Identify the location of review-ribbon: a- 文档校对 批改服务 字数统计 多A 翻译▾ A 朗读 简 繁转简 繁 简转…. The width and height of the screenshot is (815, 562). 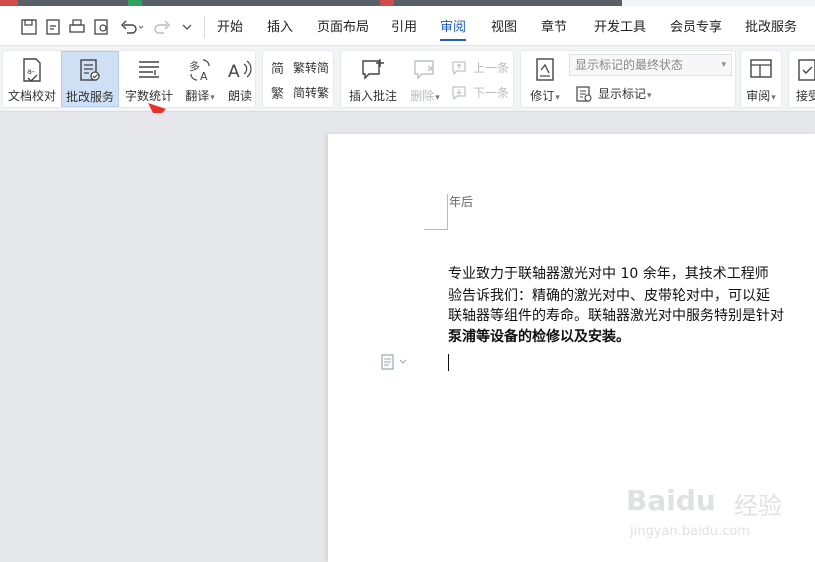
(407, 79).